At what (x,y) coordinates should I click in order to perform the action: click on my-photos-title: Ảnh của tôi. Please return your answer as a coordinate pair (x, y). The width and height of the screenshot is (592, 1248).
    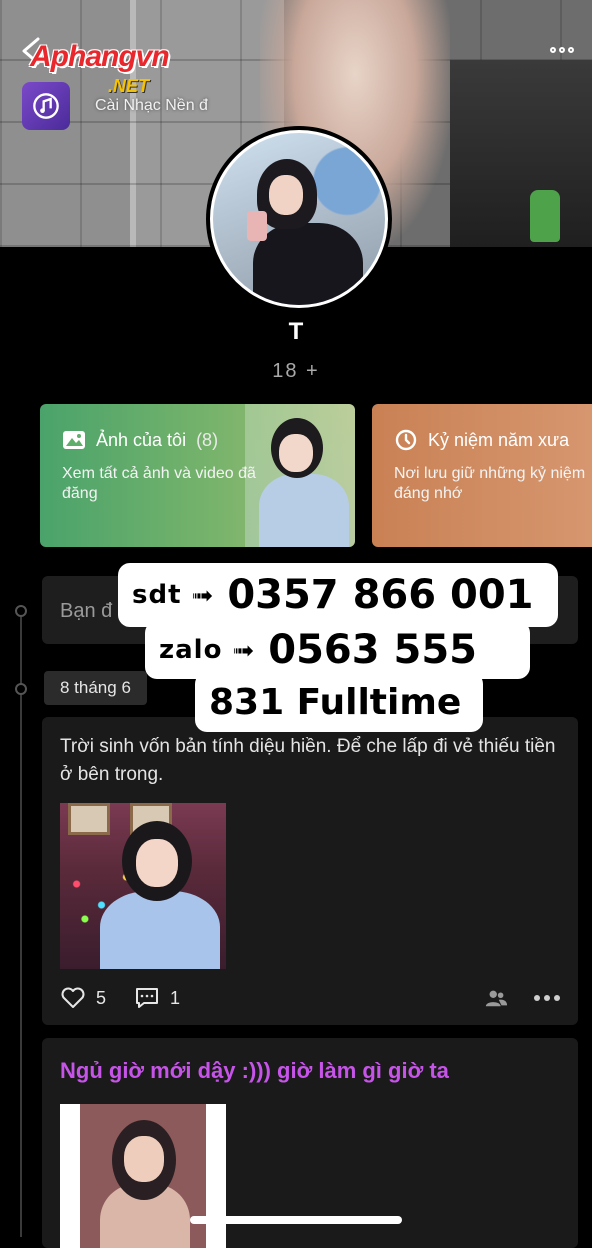
    Looking at the image, I should click on (141, 439).